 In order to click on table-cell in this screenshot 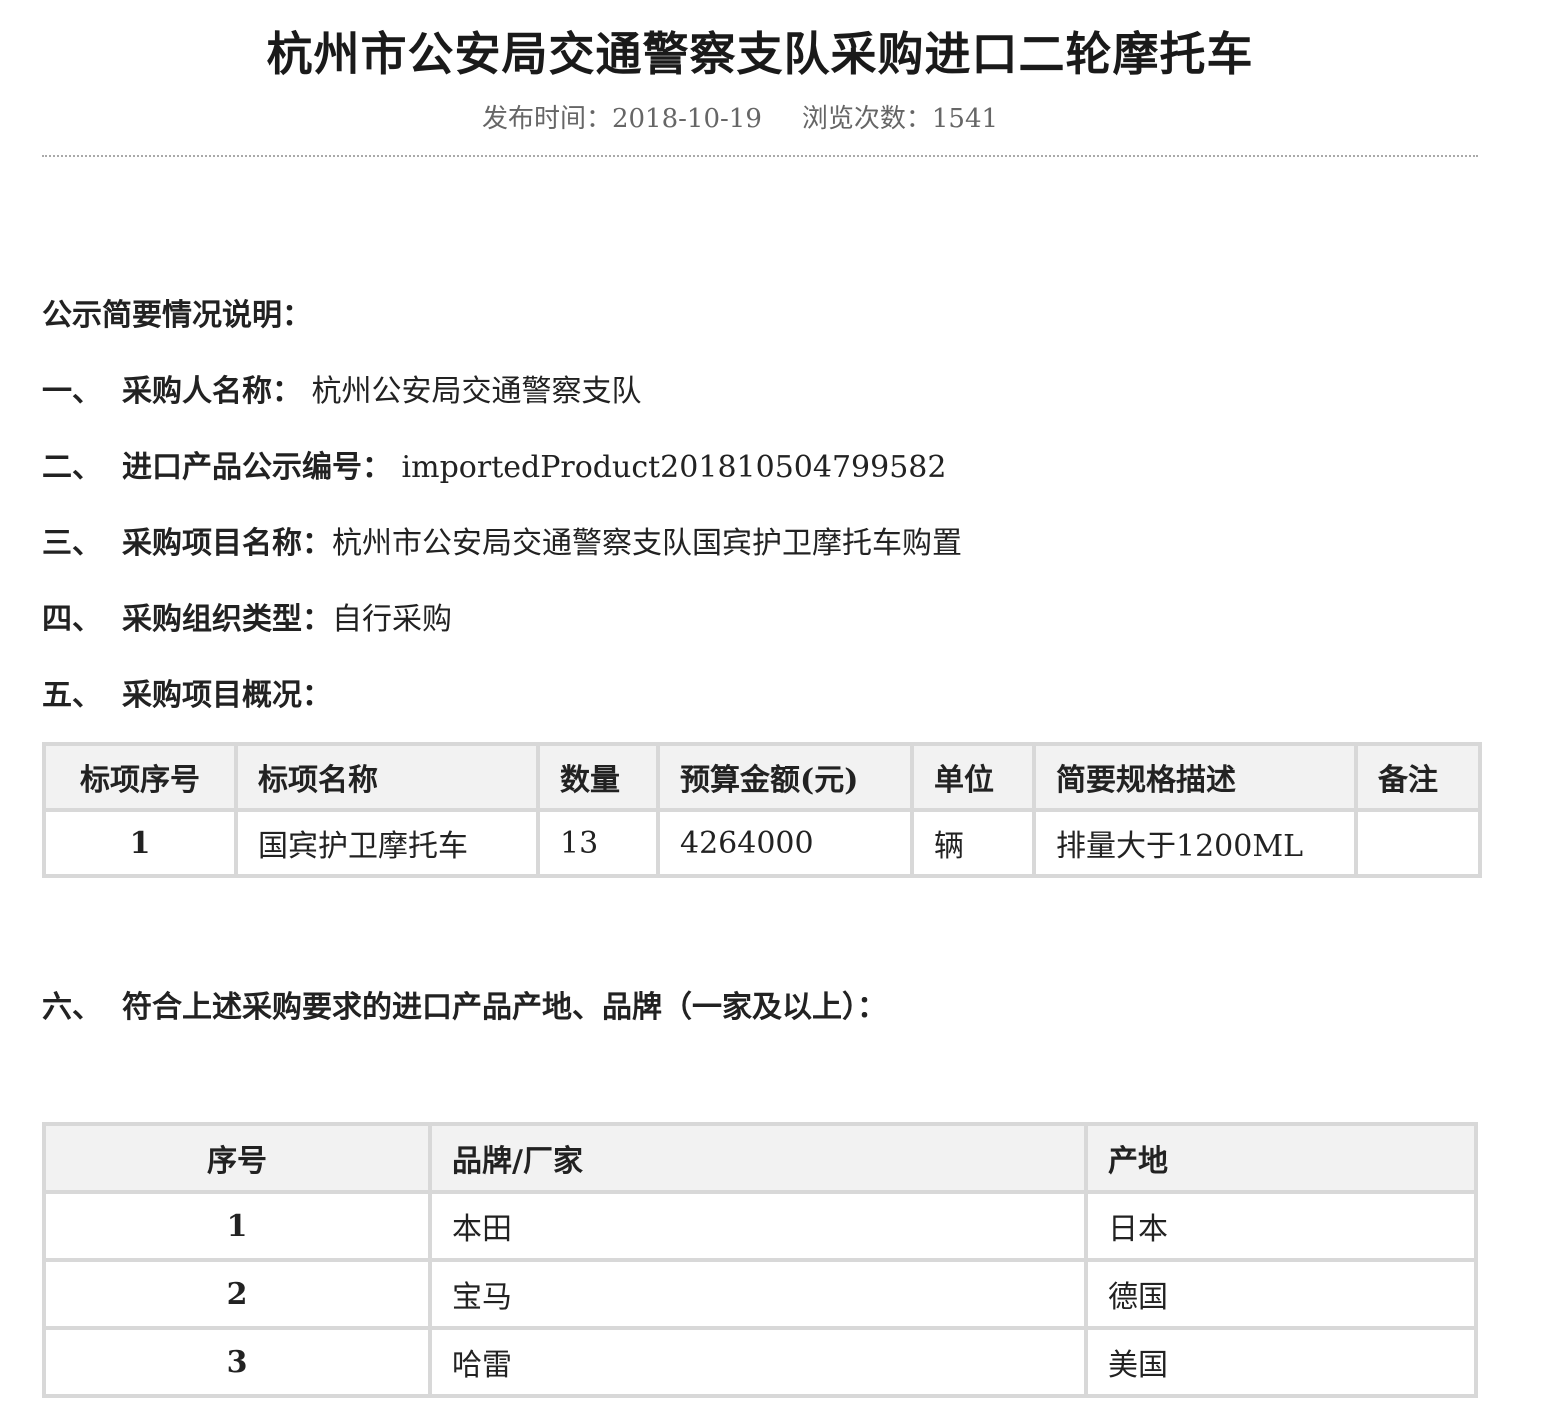, I will do `click(1418, 843)`.